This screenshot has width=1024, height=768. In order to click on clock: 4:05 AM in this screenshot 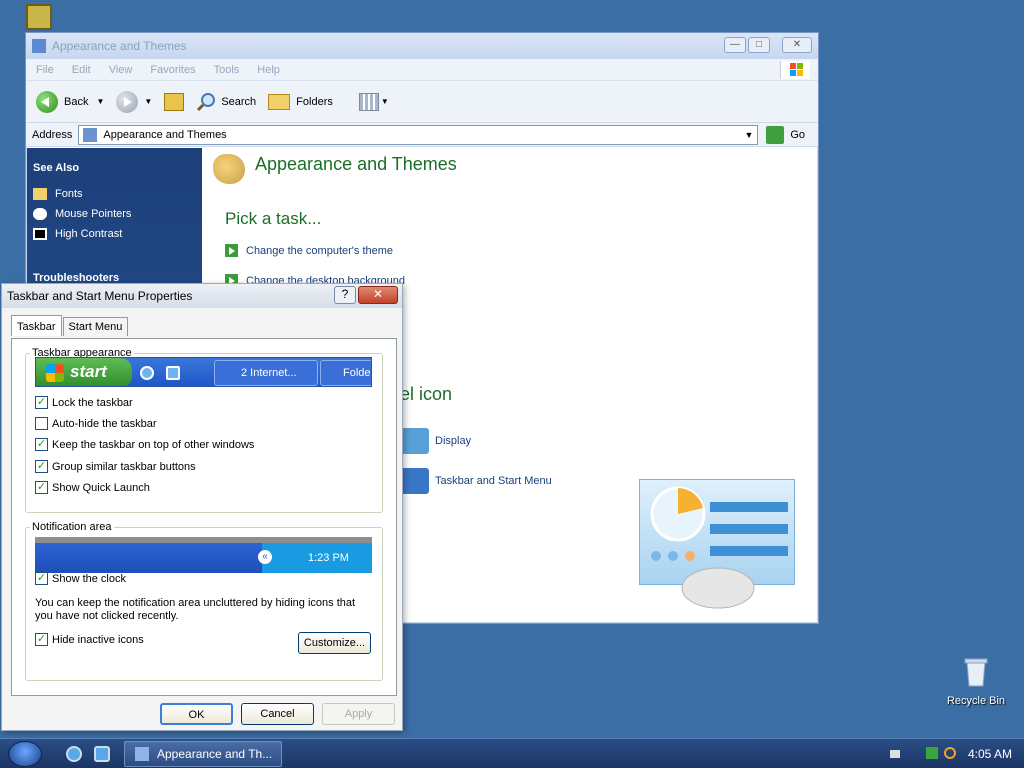, I will do `click(990, 754)`.